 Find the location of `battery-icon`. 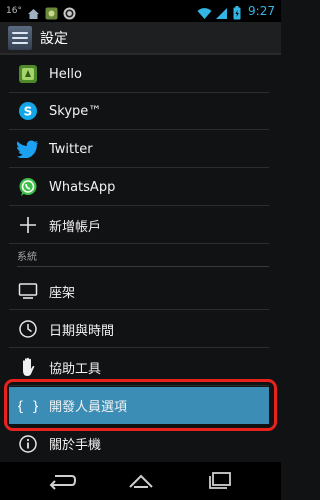

battery-icon is located at coordinates (237, 12).